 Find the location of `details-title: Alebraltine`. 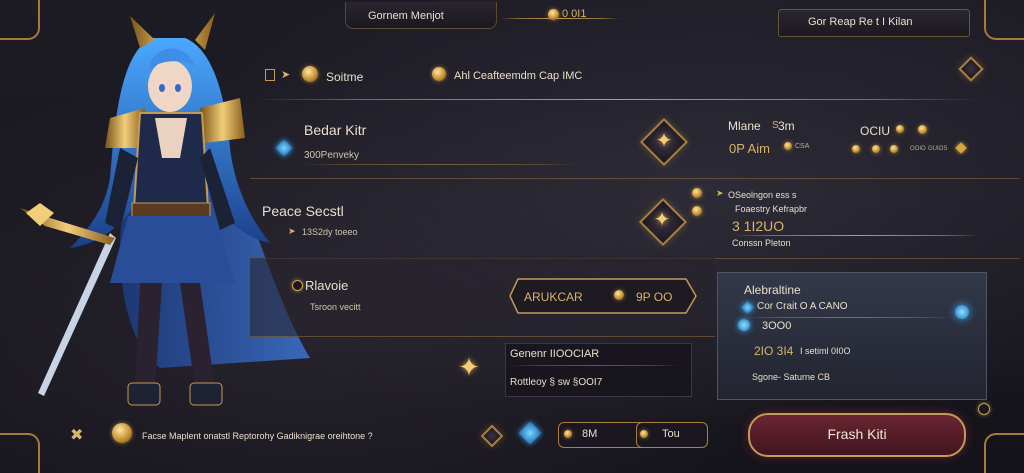

details-title: Alebraltine is located at coordinates (772, 290).